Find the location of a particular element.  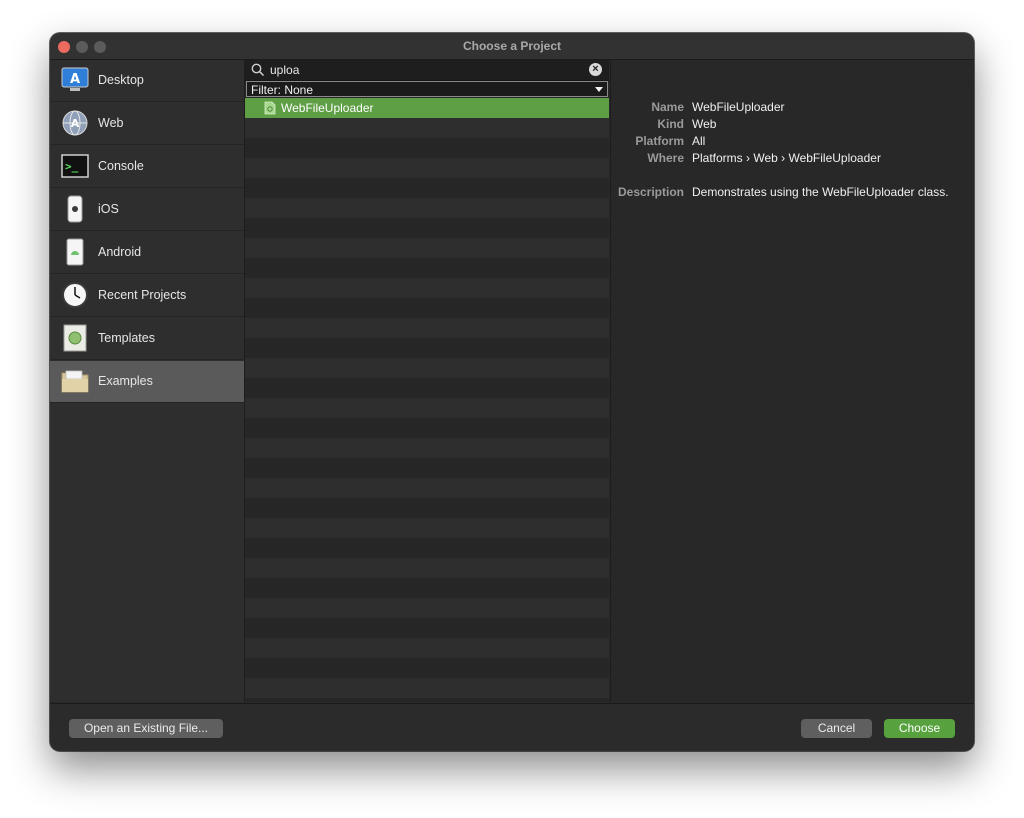

detail-value: Platforms › Web › WebFileUploader is located at coordinates (786, 158).